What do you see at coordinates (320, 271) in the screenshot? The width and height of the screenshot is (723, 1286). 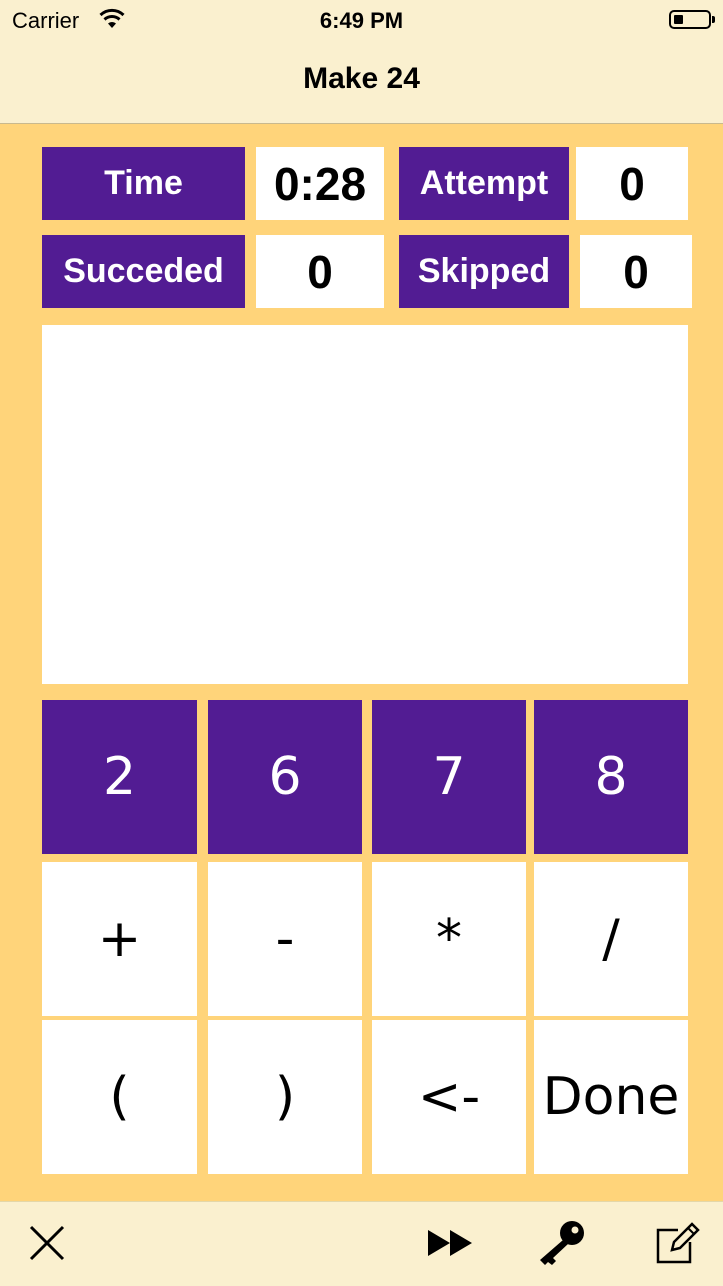 I see `succeeded-value: 0` at bounding box center [320, 271].